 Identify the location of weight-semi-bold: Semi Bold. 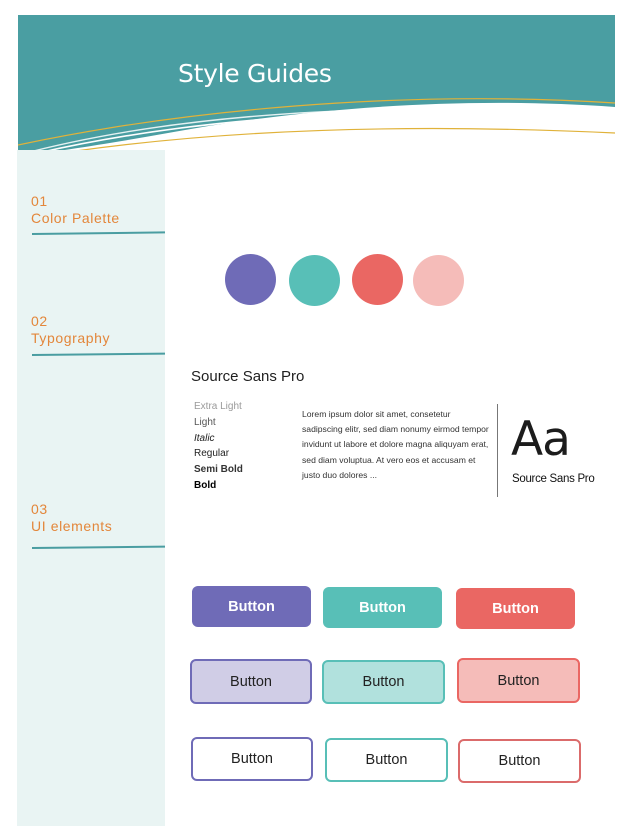
(218, 470).